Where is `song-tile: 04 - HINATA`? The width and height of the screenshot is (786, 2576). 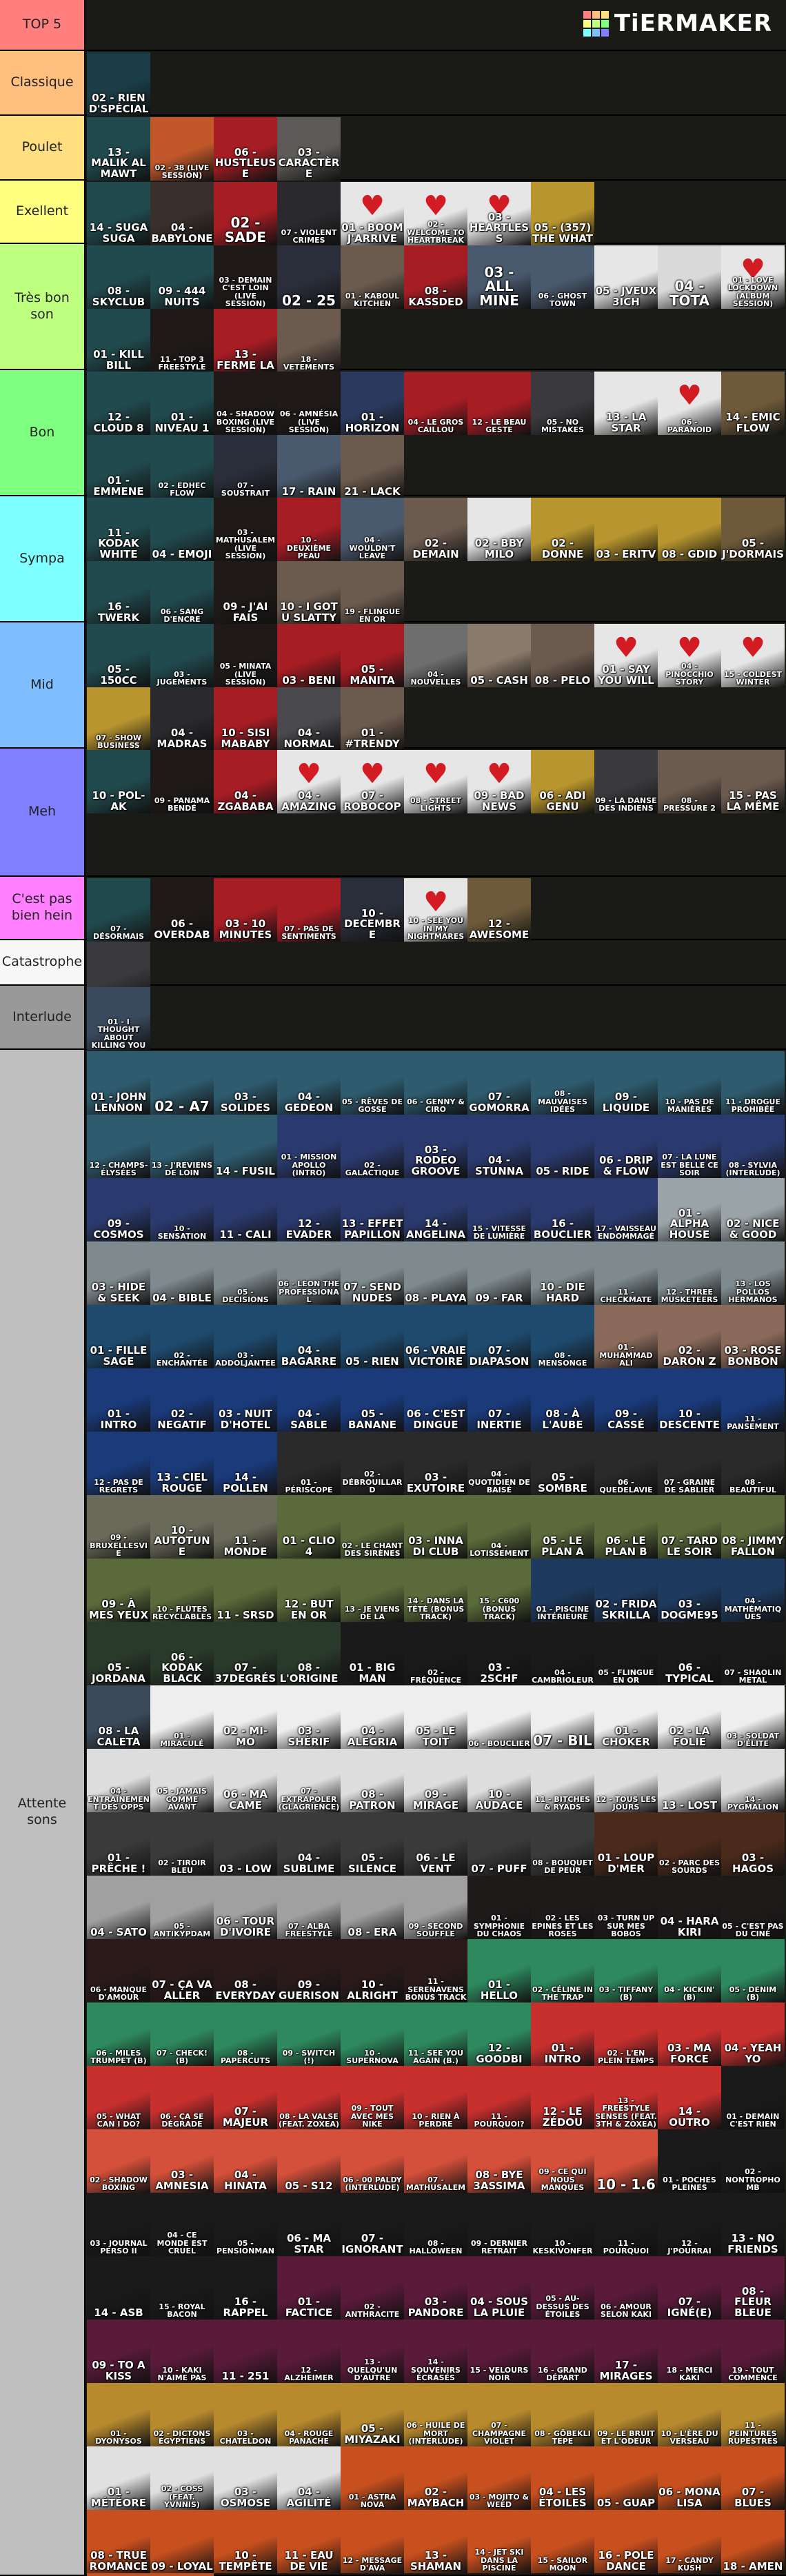
song-tile: 04 - HINATA is located at coordinates (245, 2161).